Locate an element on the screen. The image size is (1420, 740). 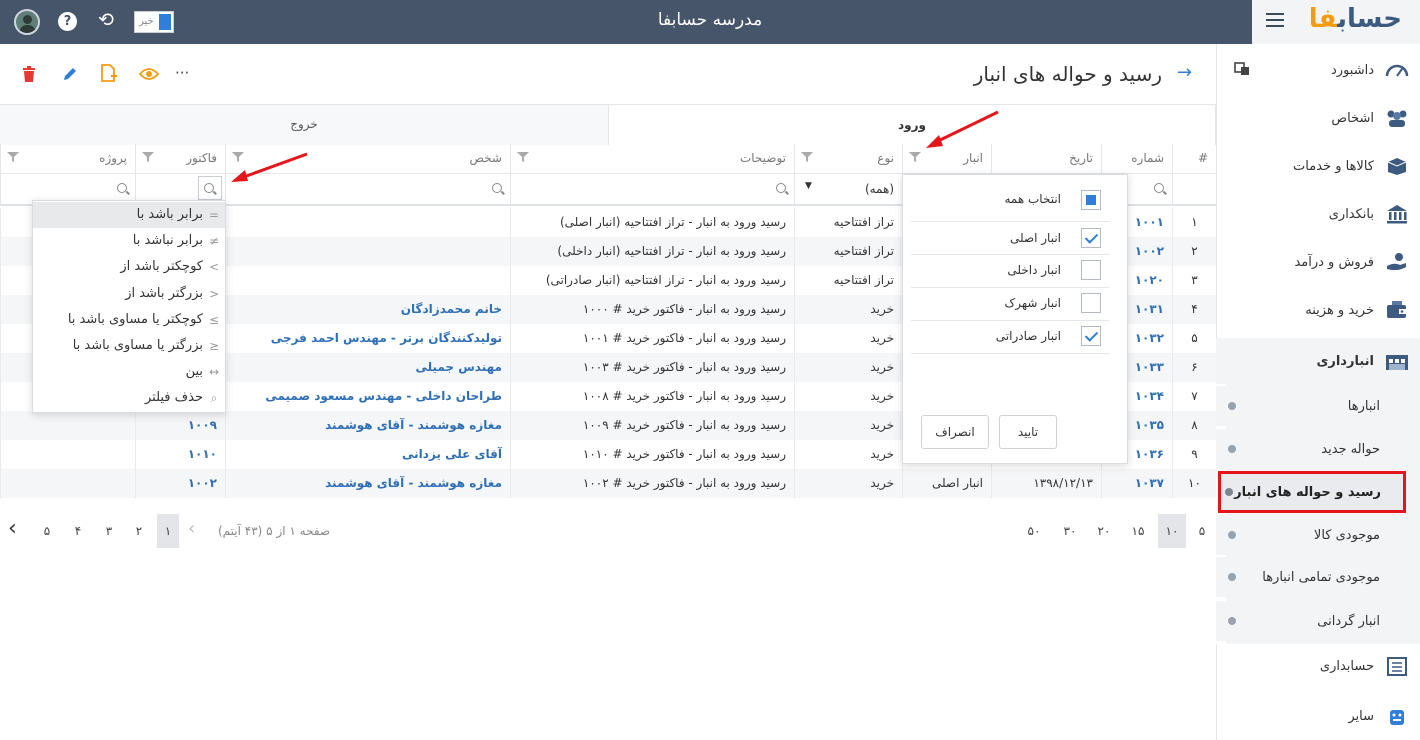
sidebar-item-accounting: حسابداری is located at coordinates (1318, 666).